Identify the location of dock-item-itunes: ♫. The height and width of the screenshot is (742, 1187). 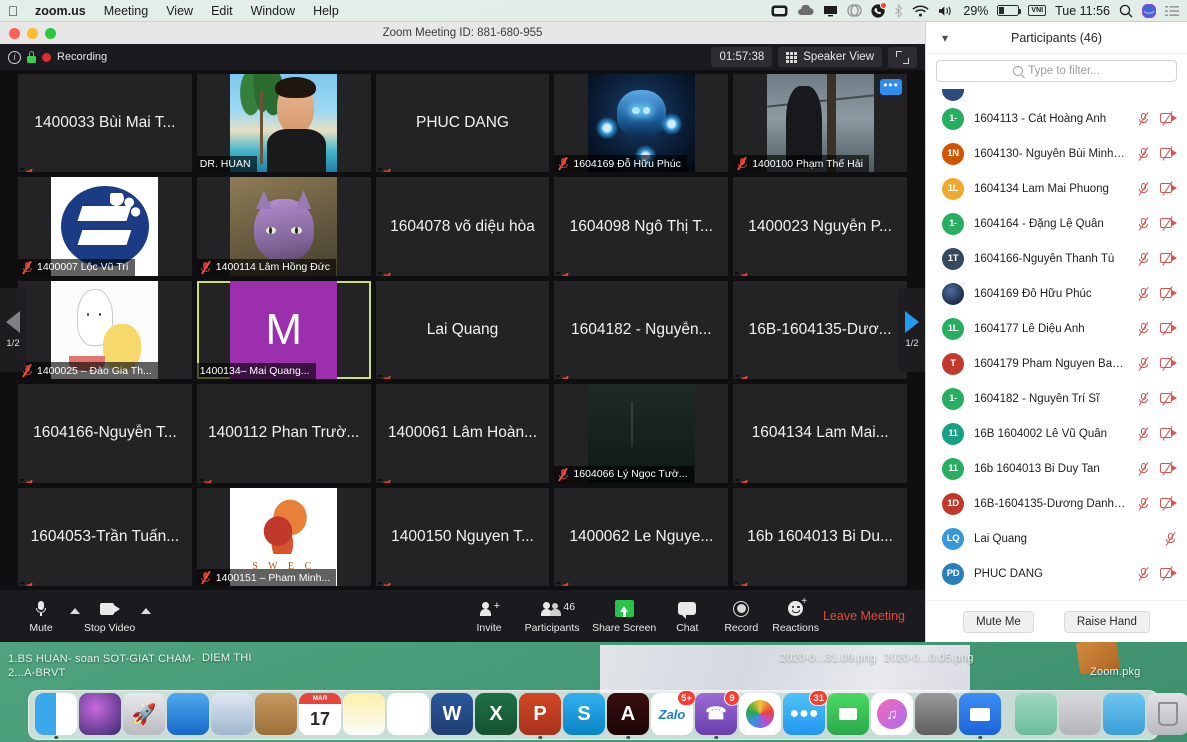
(892, 714).